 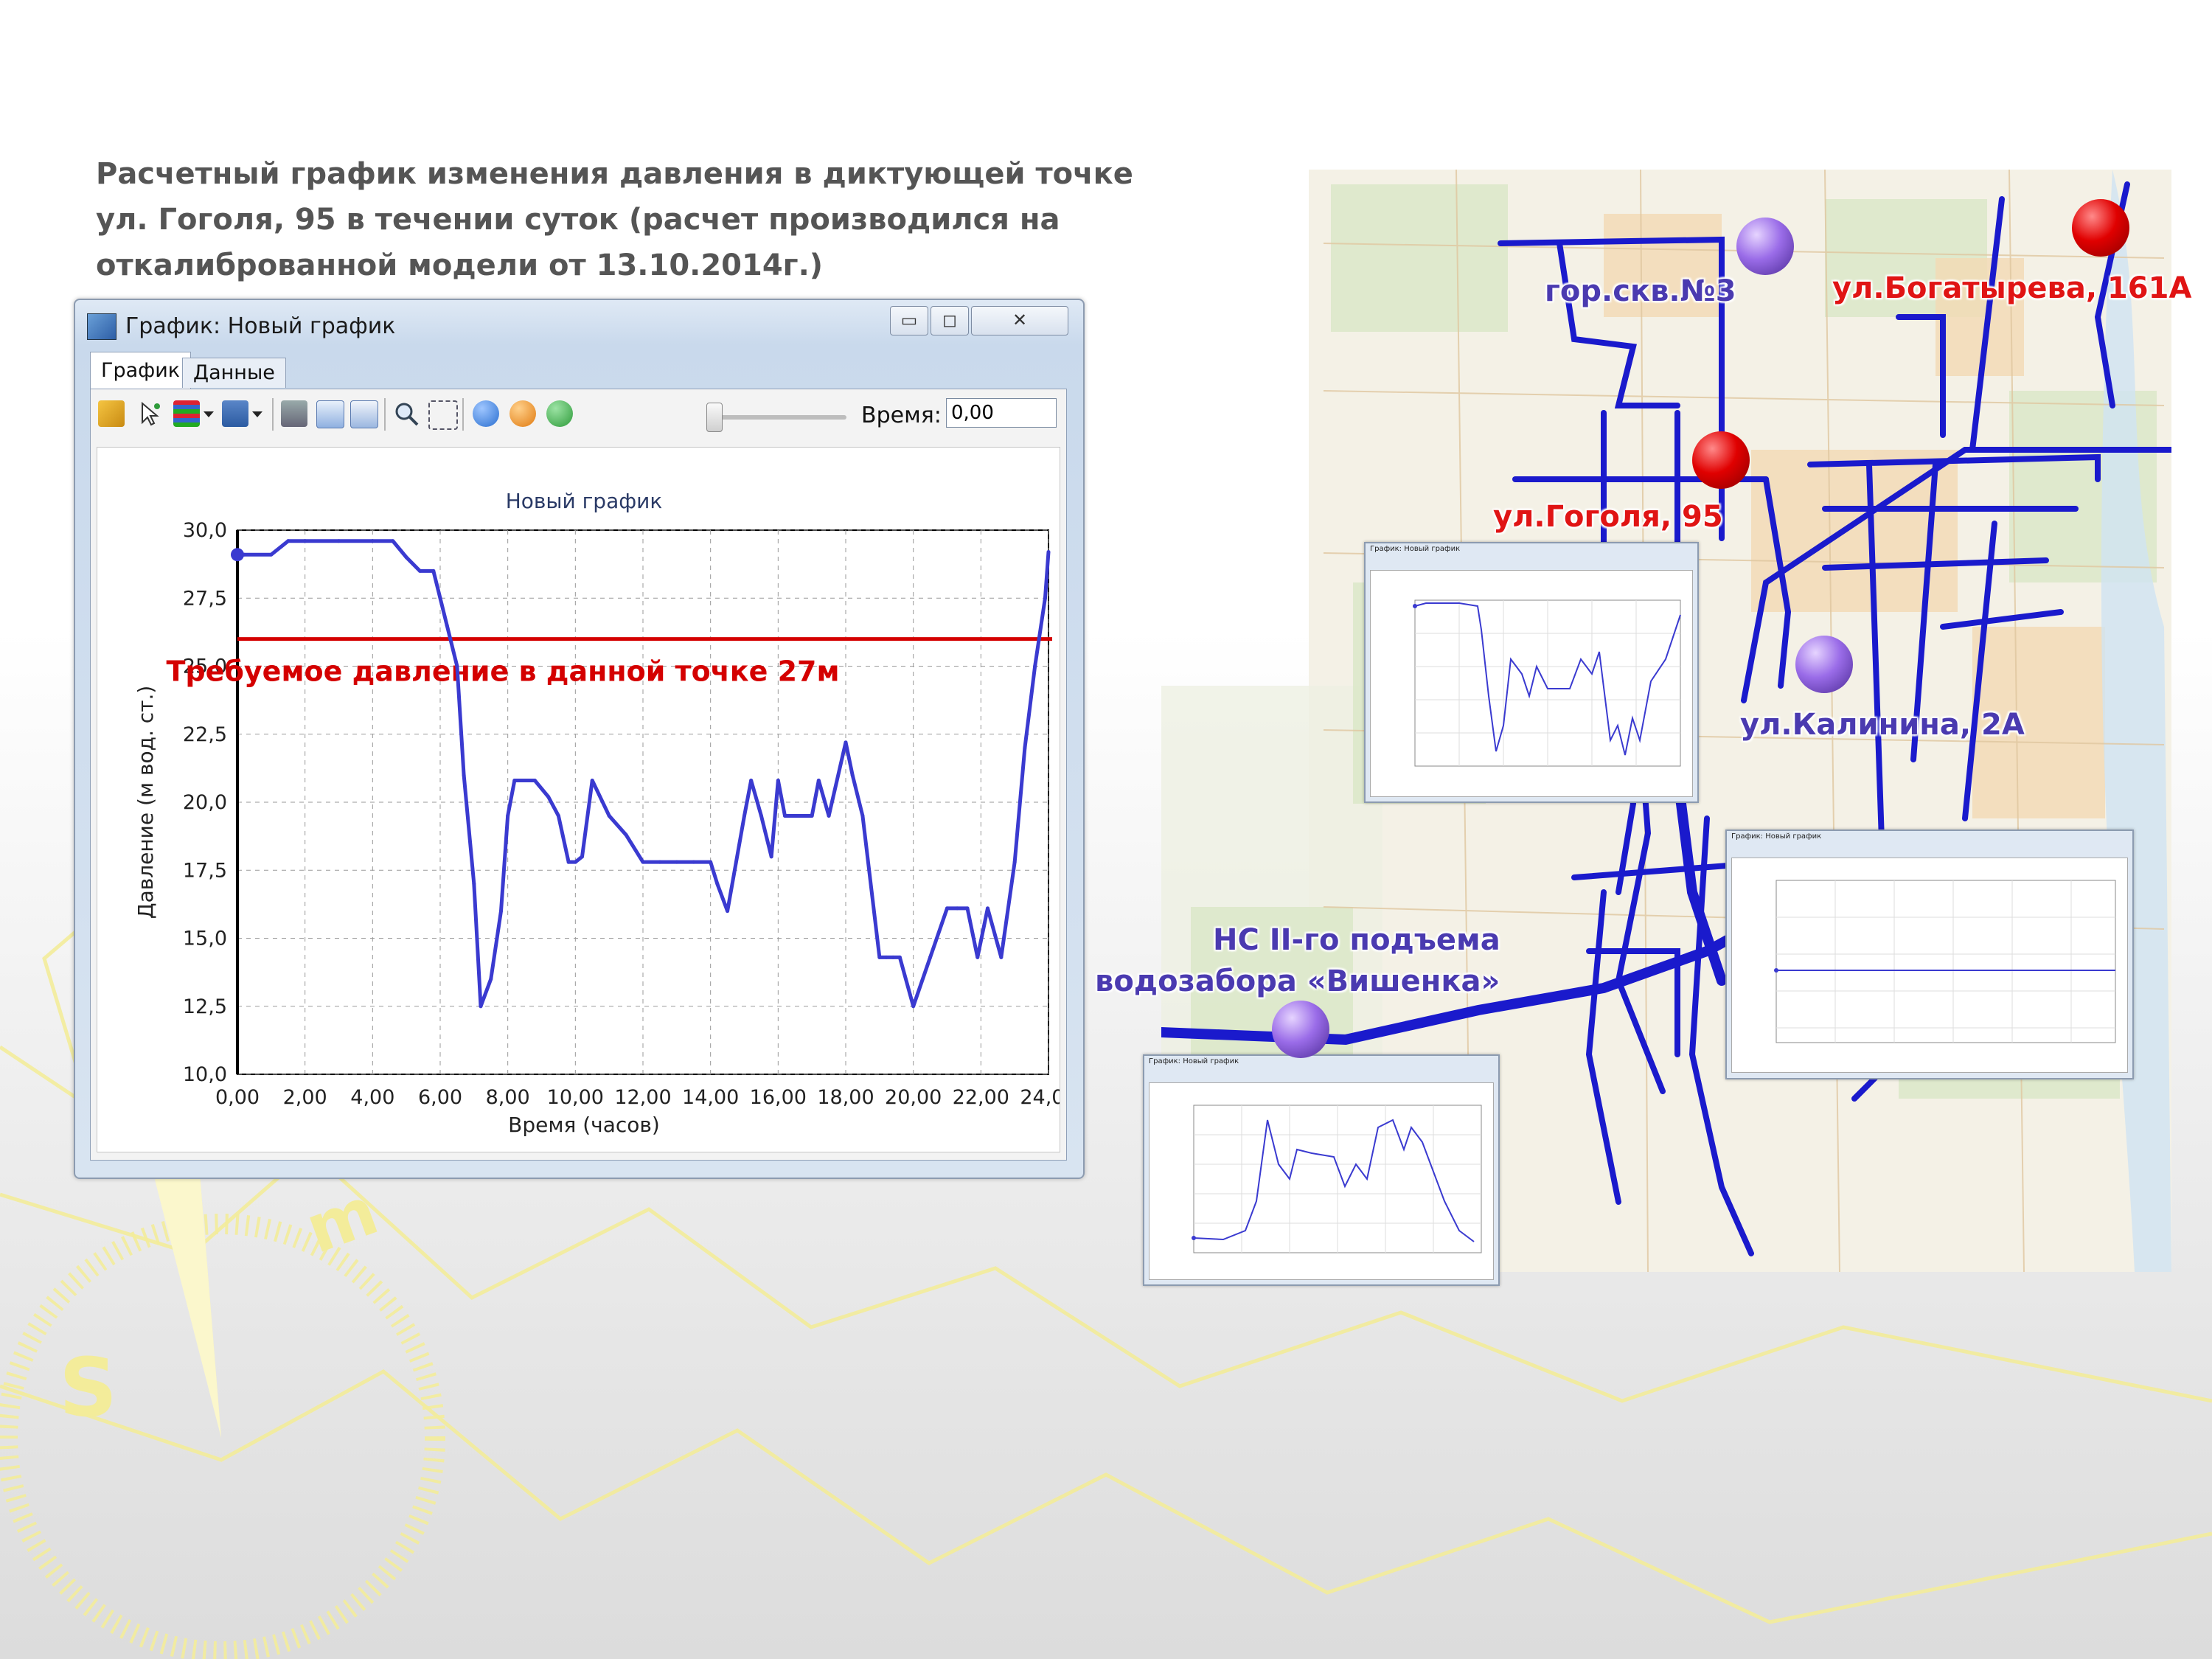 I want to click on app-chart-icon, so click(x=101, y=326).